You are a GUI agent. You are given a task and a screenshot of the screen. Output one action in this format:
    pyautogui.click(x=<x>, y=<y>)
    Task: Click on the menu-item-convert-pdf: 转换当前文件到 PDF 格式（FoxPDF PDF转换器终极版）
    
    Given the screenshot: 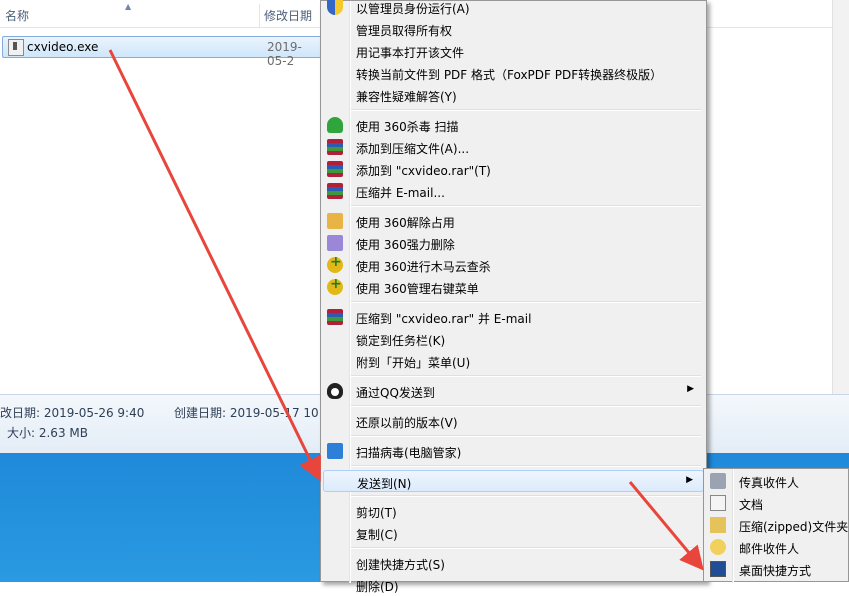 What is the action you would take?
    pyautogui.click(x=513, y=73)
    